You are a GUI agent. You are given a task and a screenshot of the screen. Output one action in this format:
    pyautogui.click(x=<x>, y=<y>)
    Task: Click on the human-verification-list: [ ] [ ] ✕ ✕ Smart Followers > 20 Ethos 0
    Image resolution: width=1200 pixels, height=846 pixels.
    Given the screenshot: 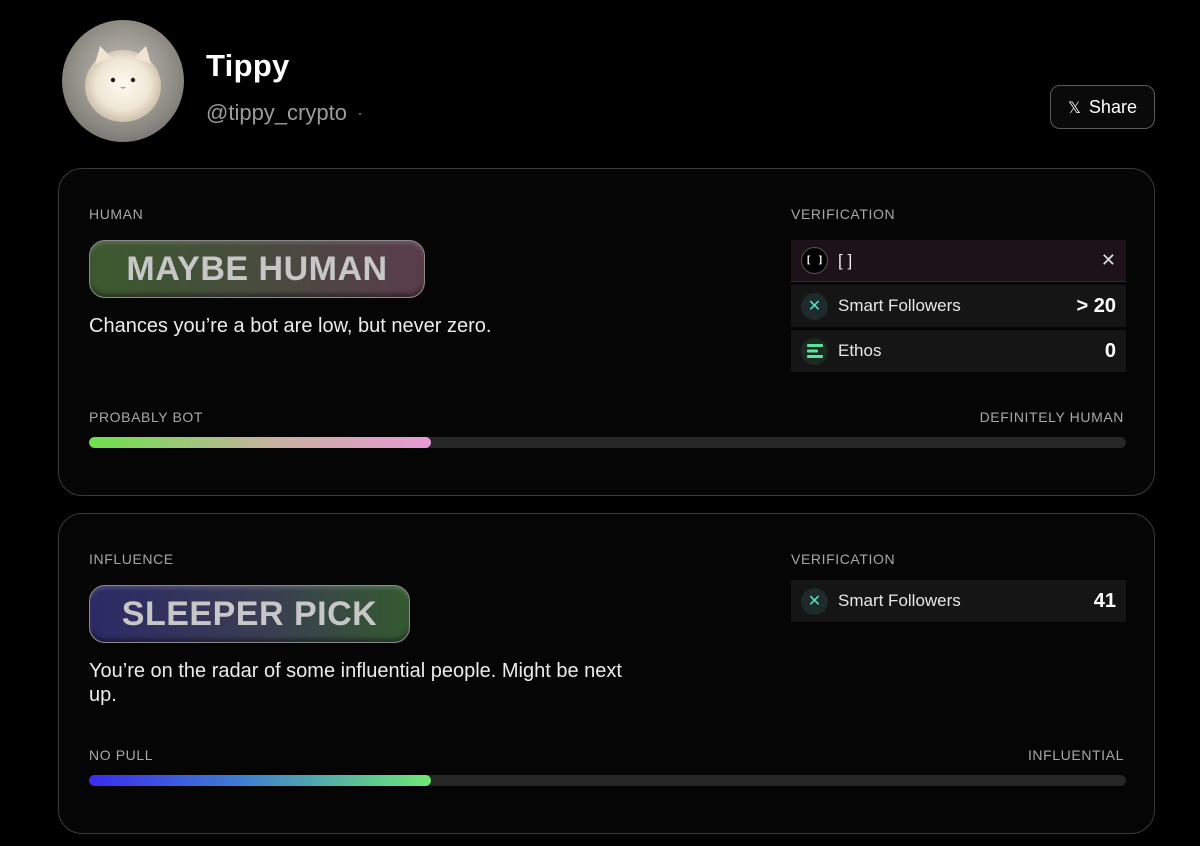 What is the action you would take?
    pyautogui.click(x=958, y=307)
    